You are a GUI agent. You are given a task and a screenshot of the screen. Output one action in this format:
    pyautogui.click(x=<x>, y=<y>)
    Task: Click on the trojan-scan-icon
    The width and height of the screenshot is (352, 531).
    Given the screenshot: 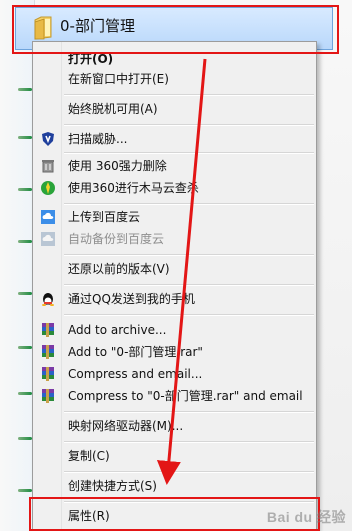 What is the action you would take?
    pyautogui.click(x=48, y=188)
    